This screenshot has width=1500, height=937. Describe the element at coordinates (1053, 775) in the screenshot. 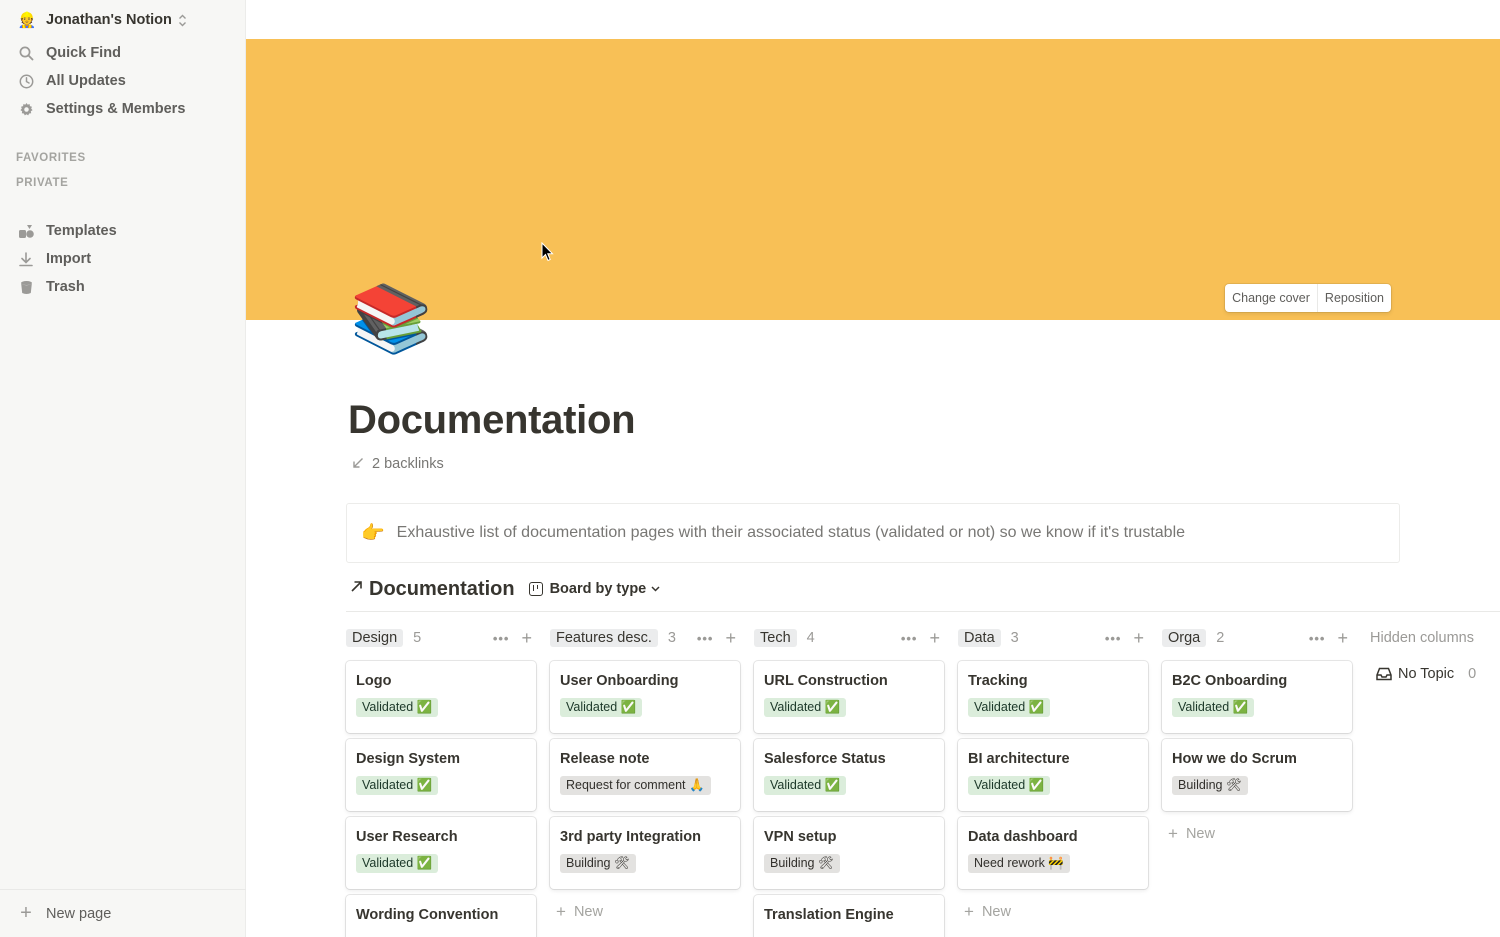

I see `board-card: BI architecture Validated ✅` at that location.